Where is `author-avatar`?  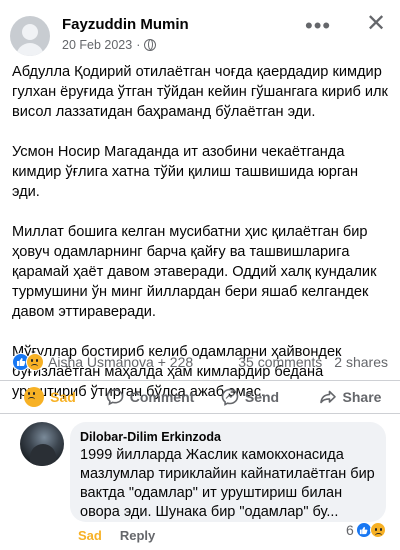
author-avatar is located at coordinates (30, 36).